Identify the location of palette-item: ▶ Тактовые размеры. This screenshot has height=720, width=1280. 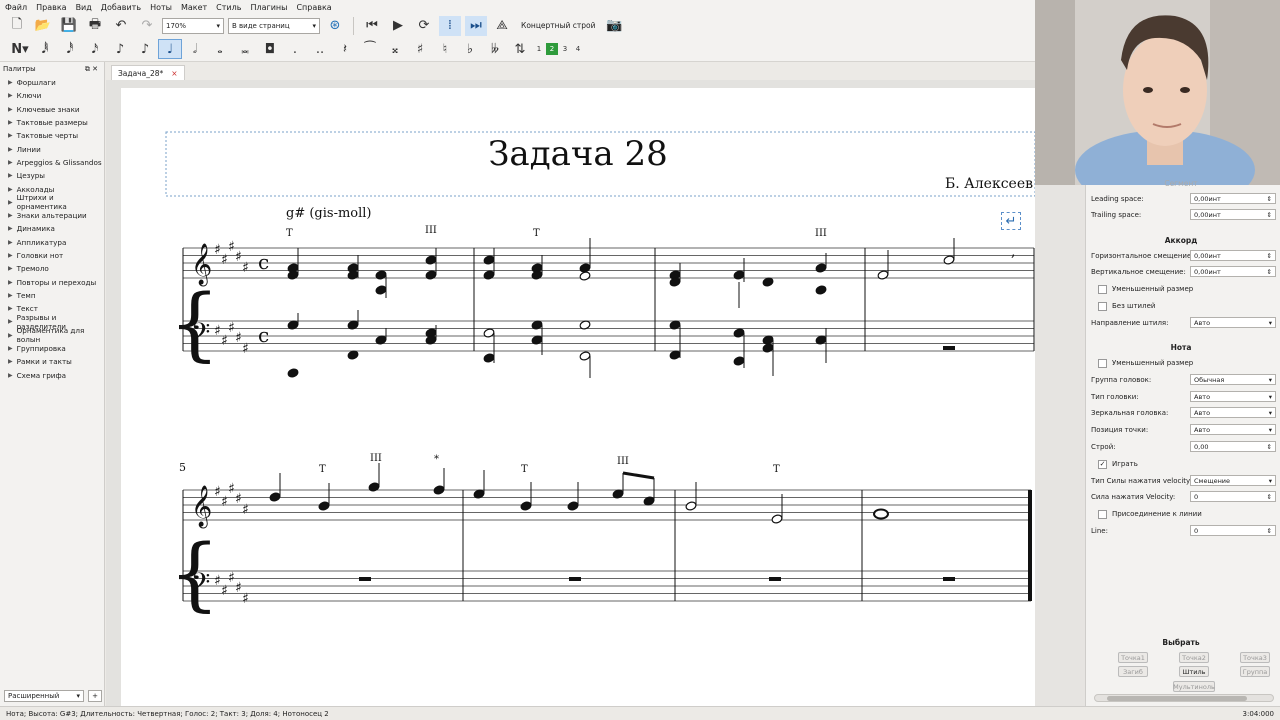
(52, 122).